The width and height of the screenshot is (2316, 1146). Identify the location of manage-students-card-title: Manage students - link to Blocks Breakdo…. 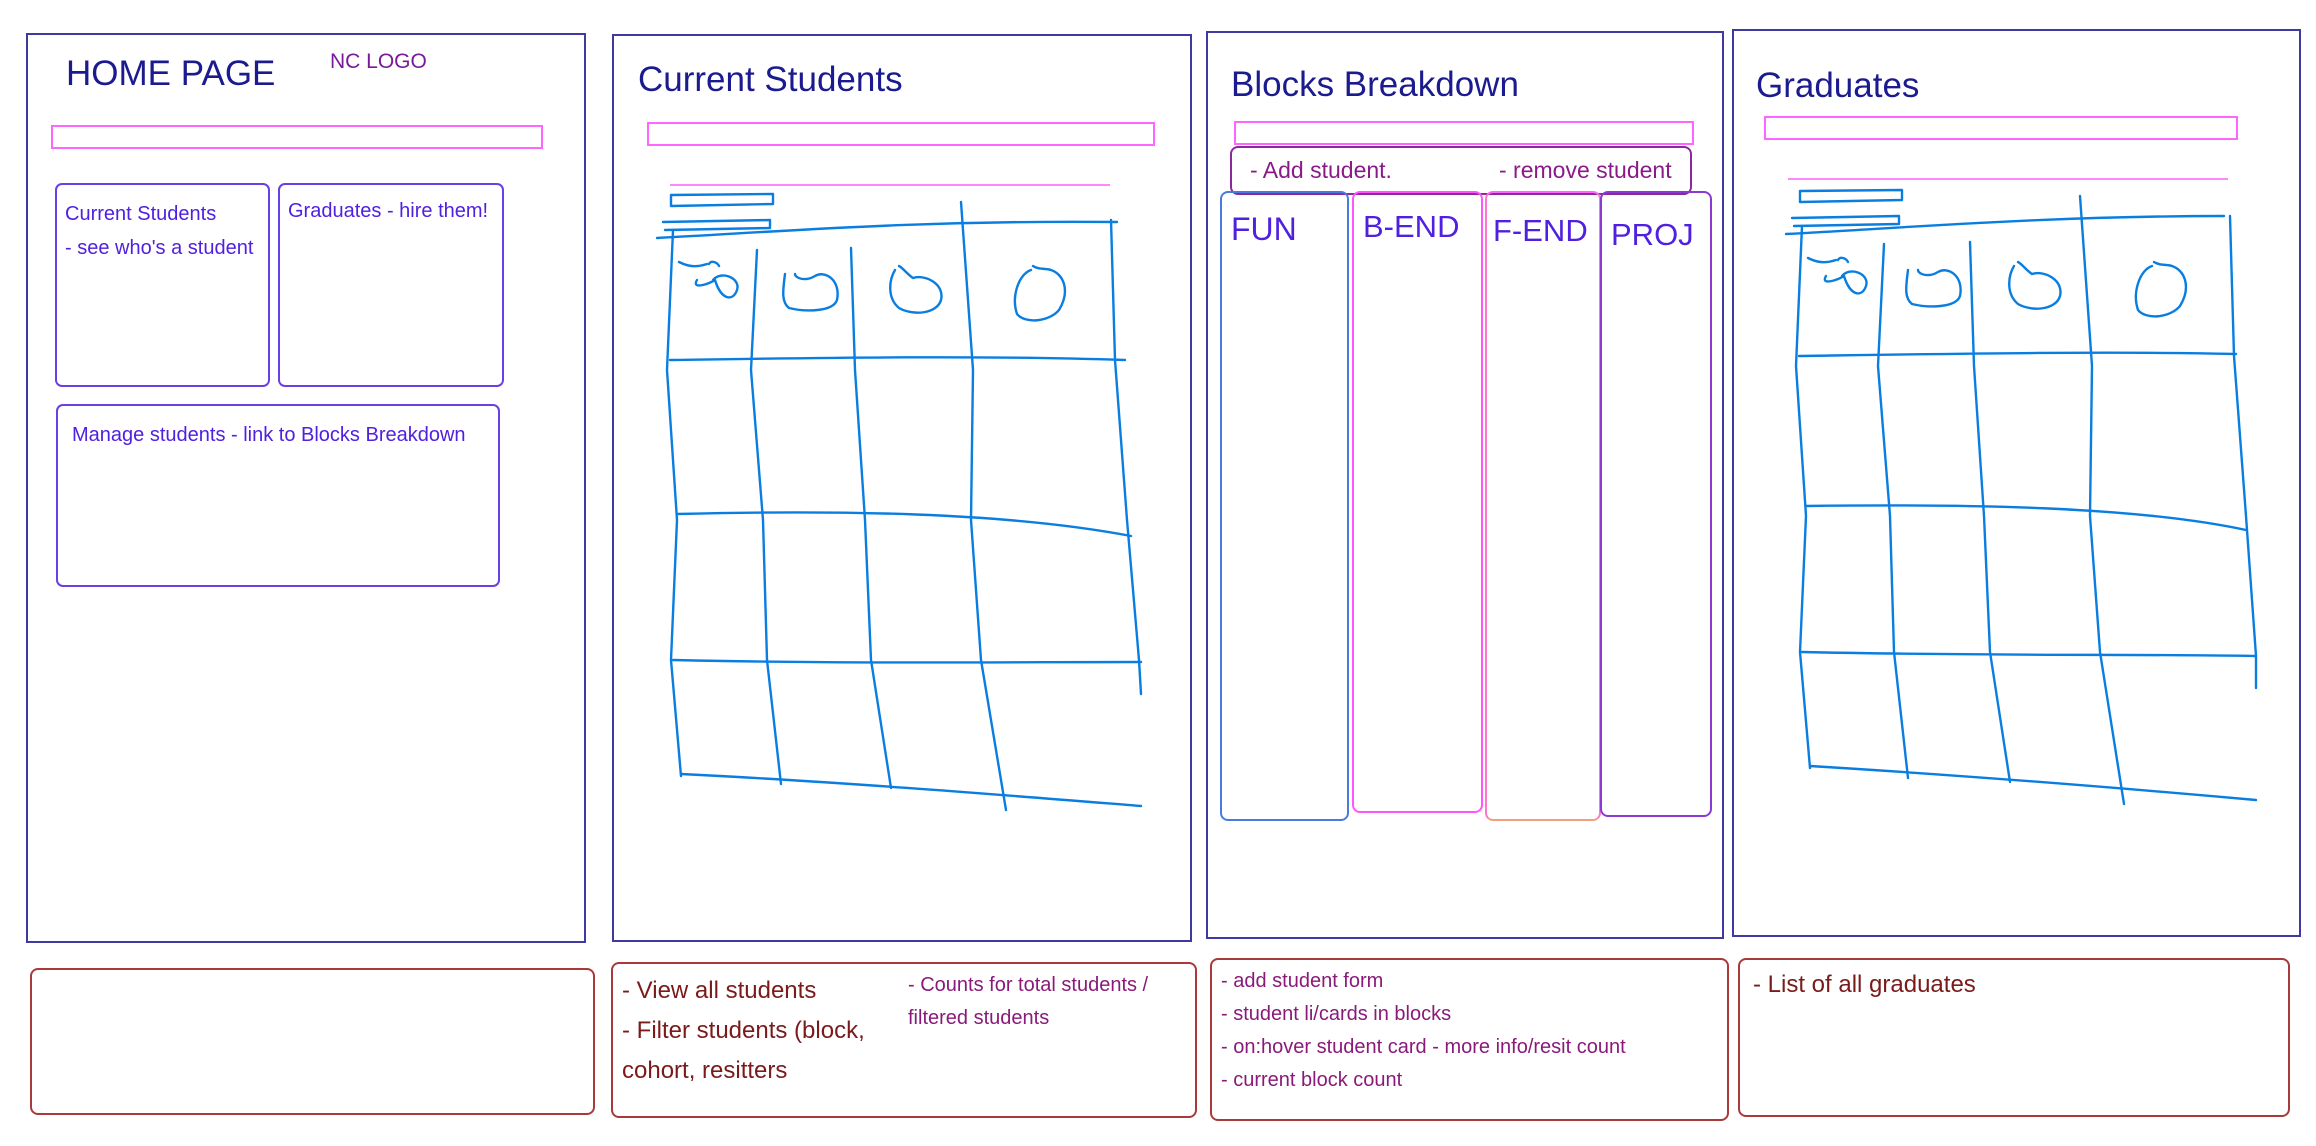
(269, 435).